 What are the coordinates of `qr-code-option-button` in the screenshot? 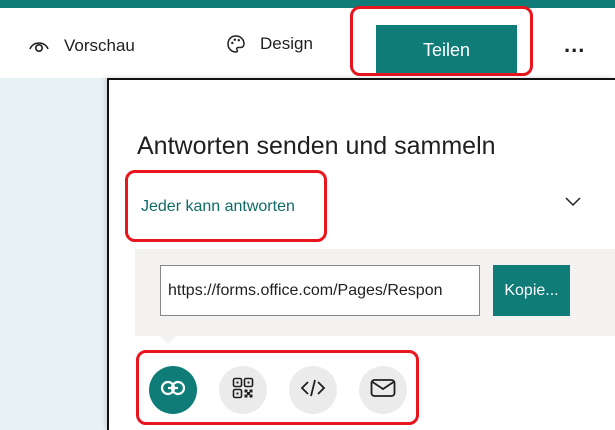 It's located at (243, 390).